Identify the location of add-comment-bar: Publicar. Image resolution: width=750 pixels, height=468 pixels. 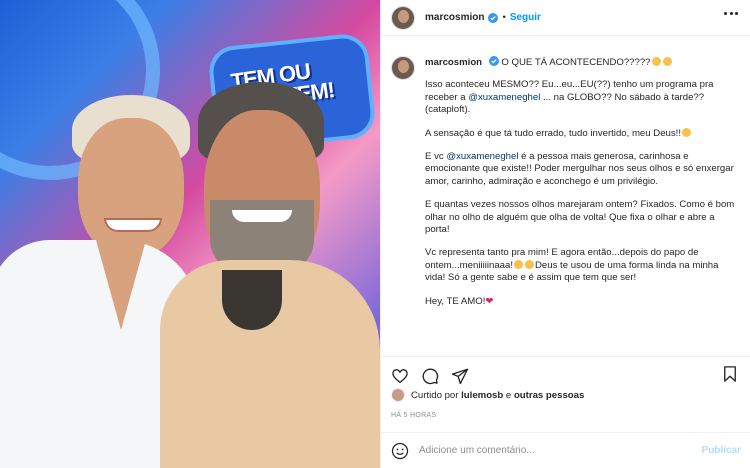
(565, 450).